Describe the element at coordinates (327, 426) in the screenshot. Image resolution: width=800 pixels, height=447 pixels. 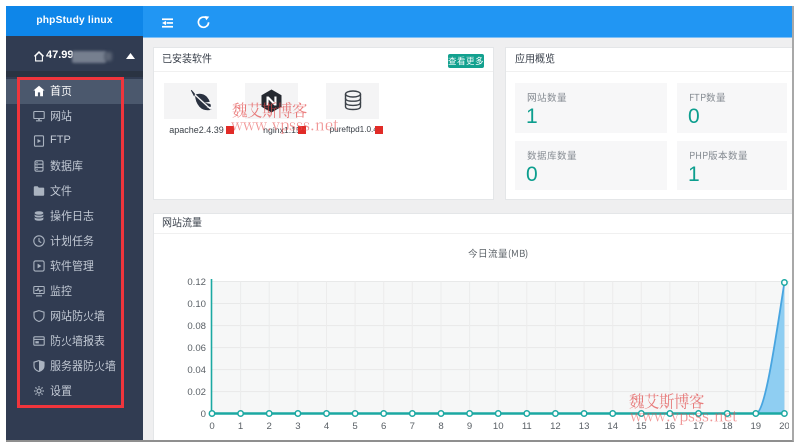
I see `svg-text: 4` at that location.